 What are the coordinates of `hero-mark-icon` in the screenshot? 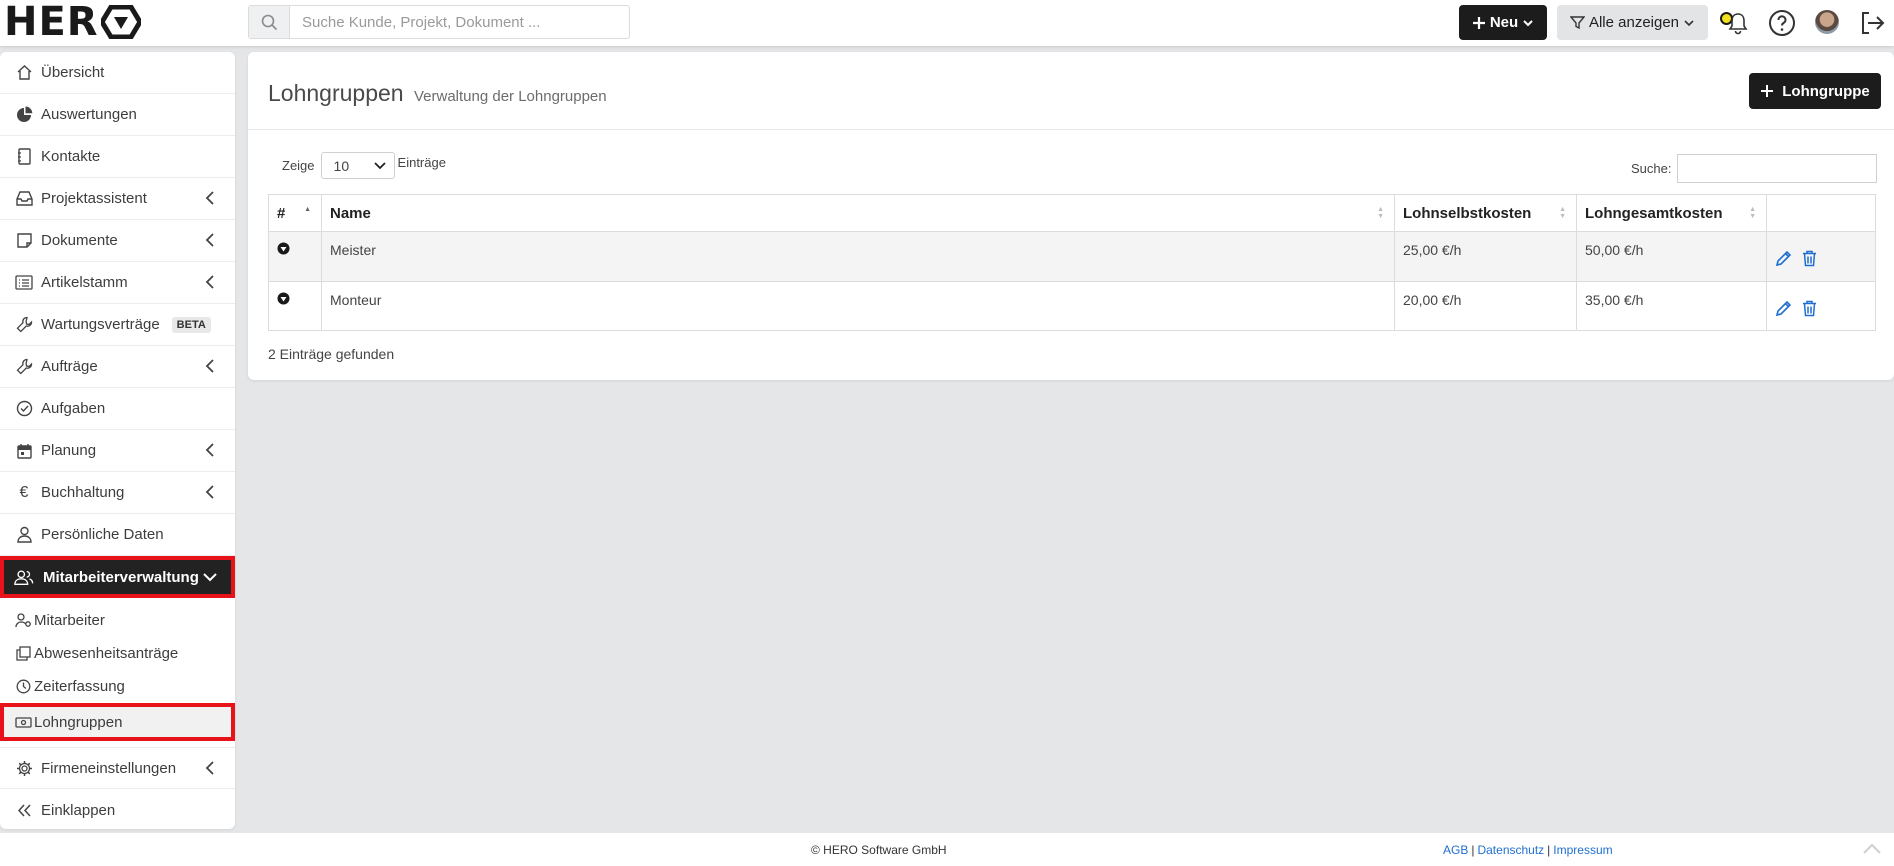 It's located at (283, 298).